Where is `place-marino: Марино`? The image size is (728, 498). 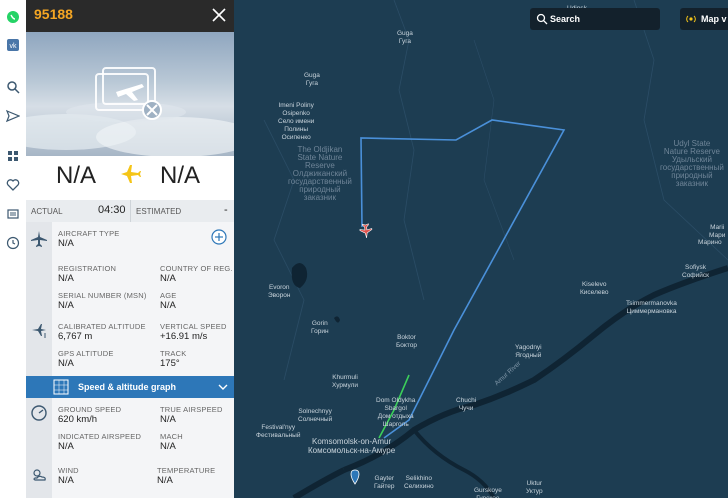 place-marino: Марино is located at coordinates (710, 242).